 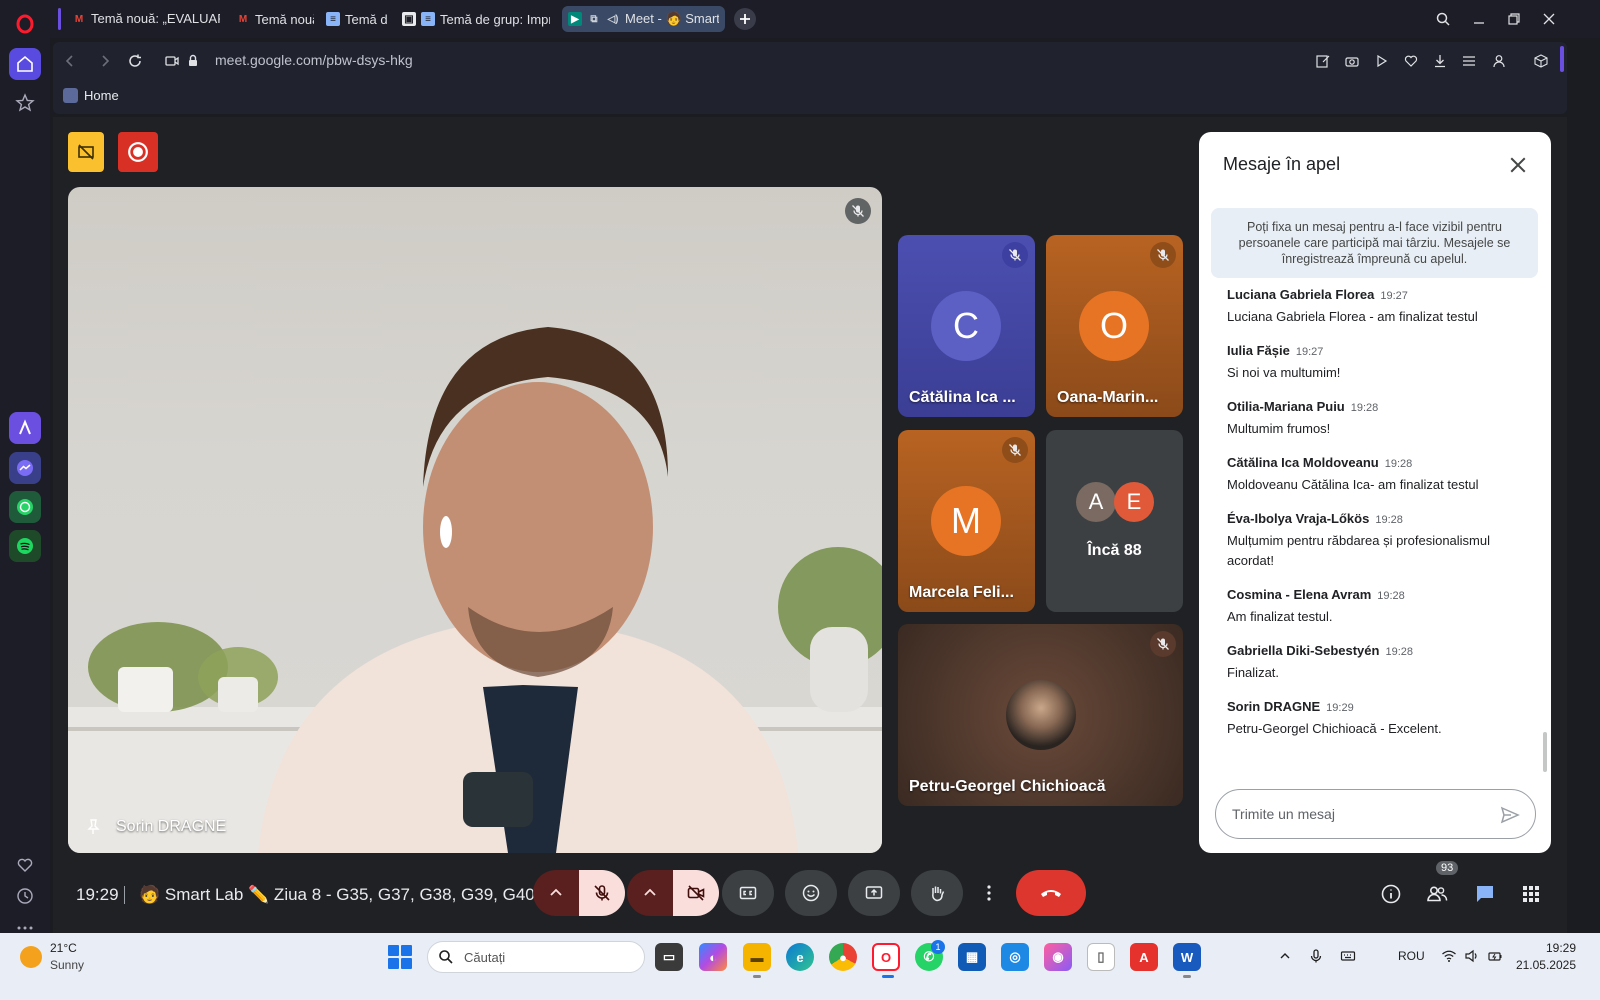 What do you see at coordinates (193, 61) in the screenshot?
I see `lock-icon` at bounding box center [193, 61].